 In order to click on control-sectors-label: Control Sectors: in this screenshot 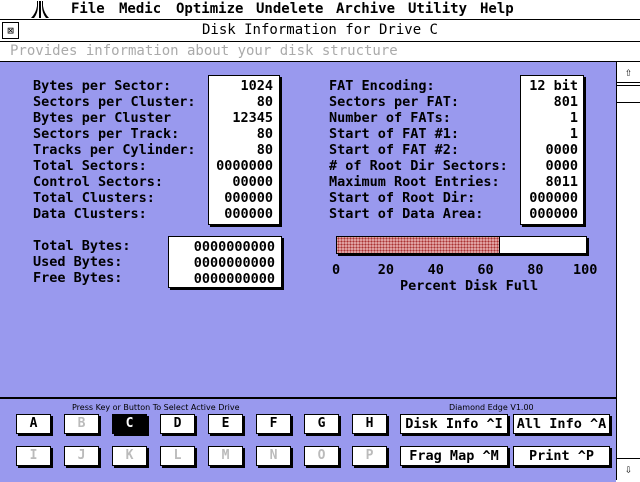, I will do `click(98, 182)`.